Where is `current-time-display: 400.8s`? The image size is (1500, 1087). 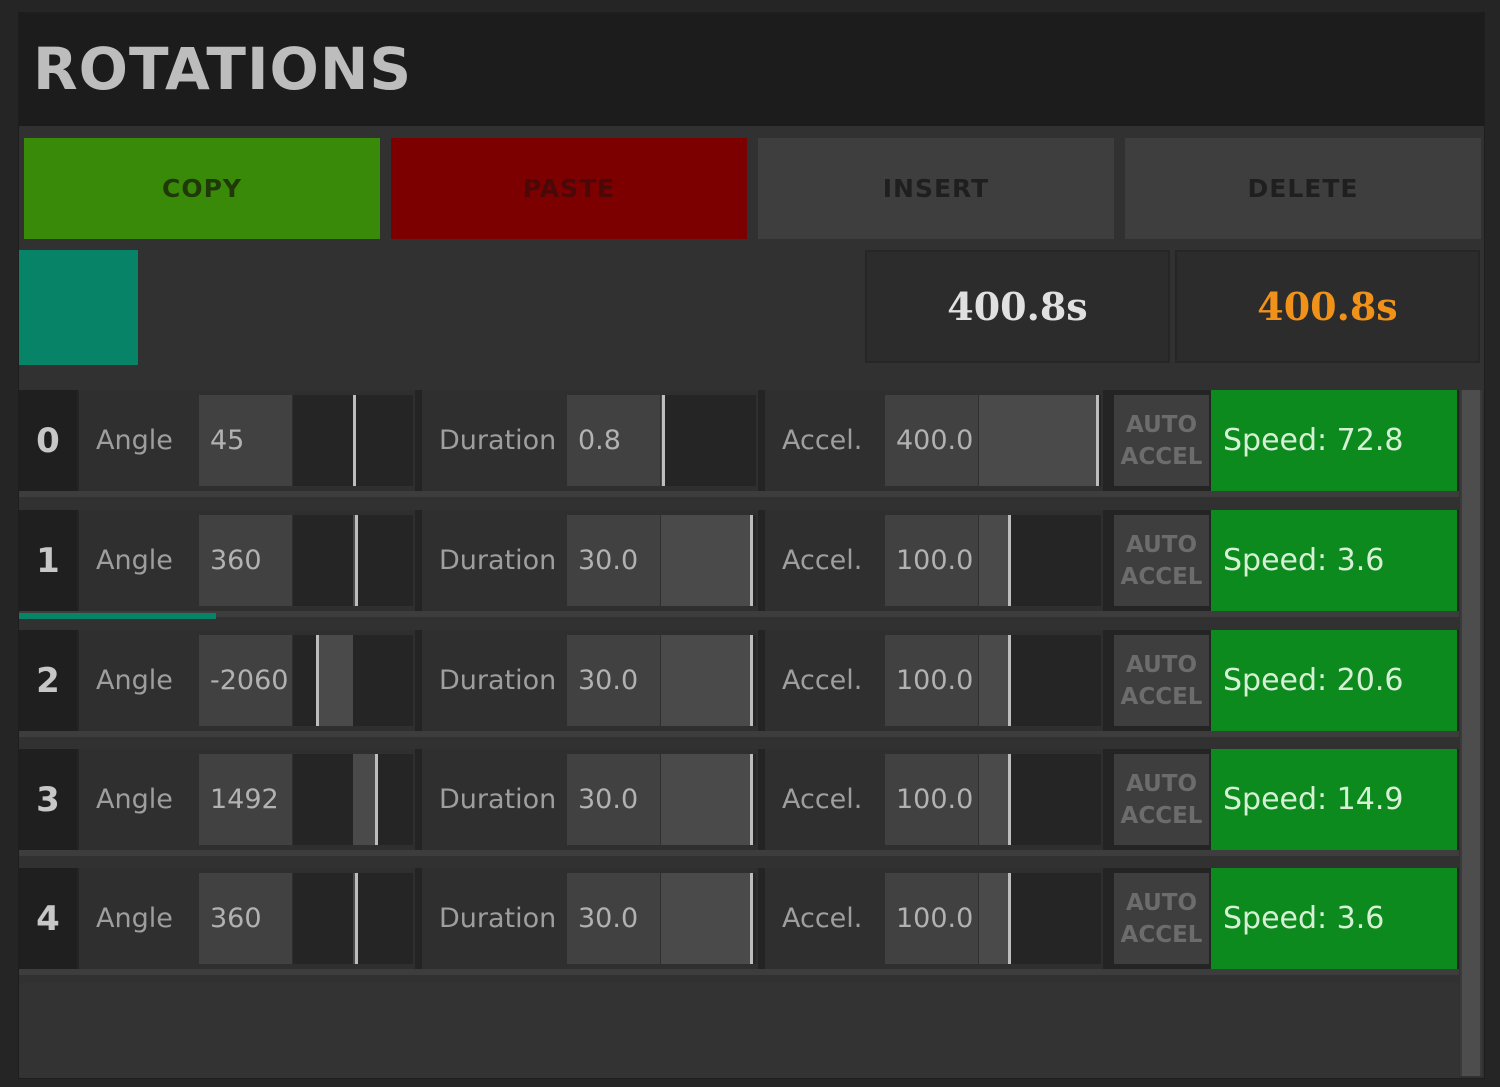 current-time-display: 400.8s is located at coordinates (1327, 306).